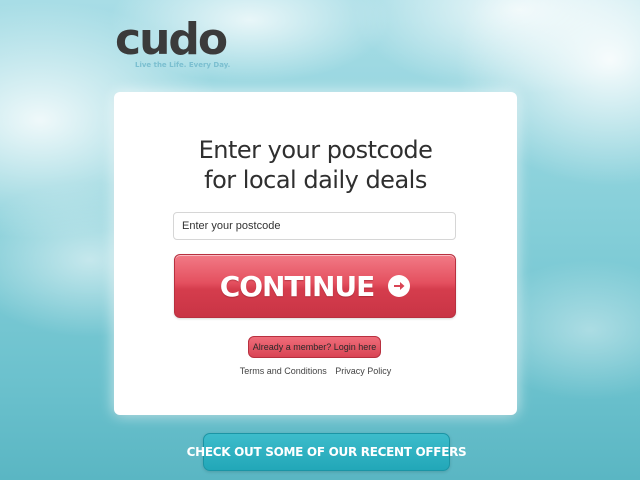  I want to click on arrow-right-circle-icon, so click(399, 286).